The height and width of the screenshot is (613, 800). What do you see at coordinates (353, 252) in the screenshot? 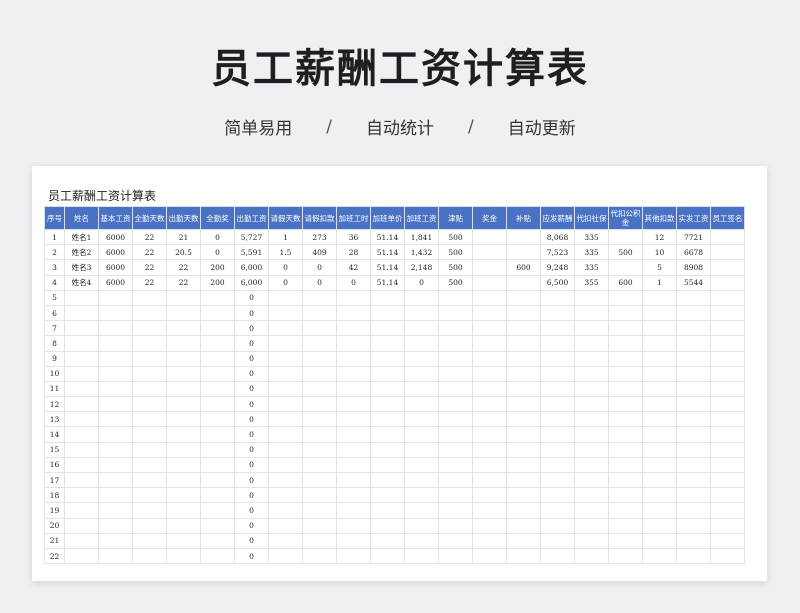
I see `table-cell: 28` at bounding box center [353, 252].